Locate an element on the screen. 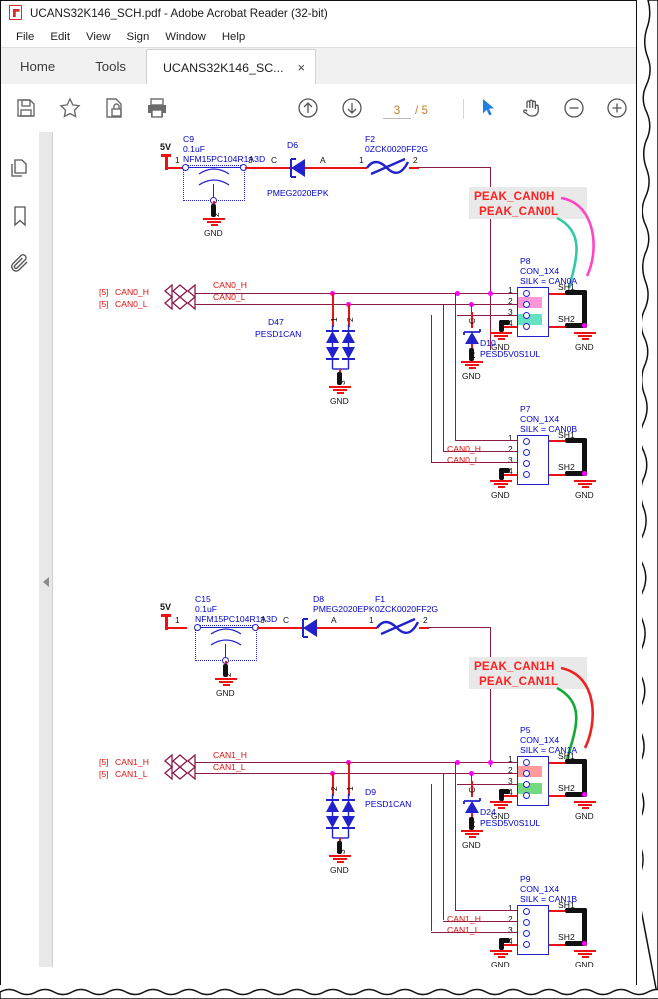 Image resolution: width=658 pixels, height=999 pixels. p7-pin1: 1 is located at coordinates (510, 438).